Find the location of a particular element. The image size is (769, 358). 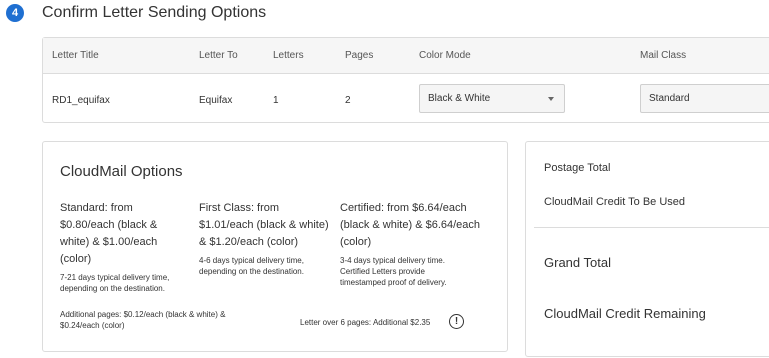

header-letter-title: Letter Title is located at coordinates (75, 55).